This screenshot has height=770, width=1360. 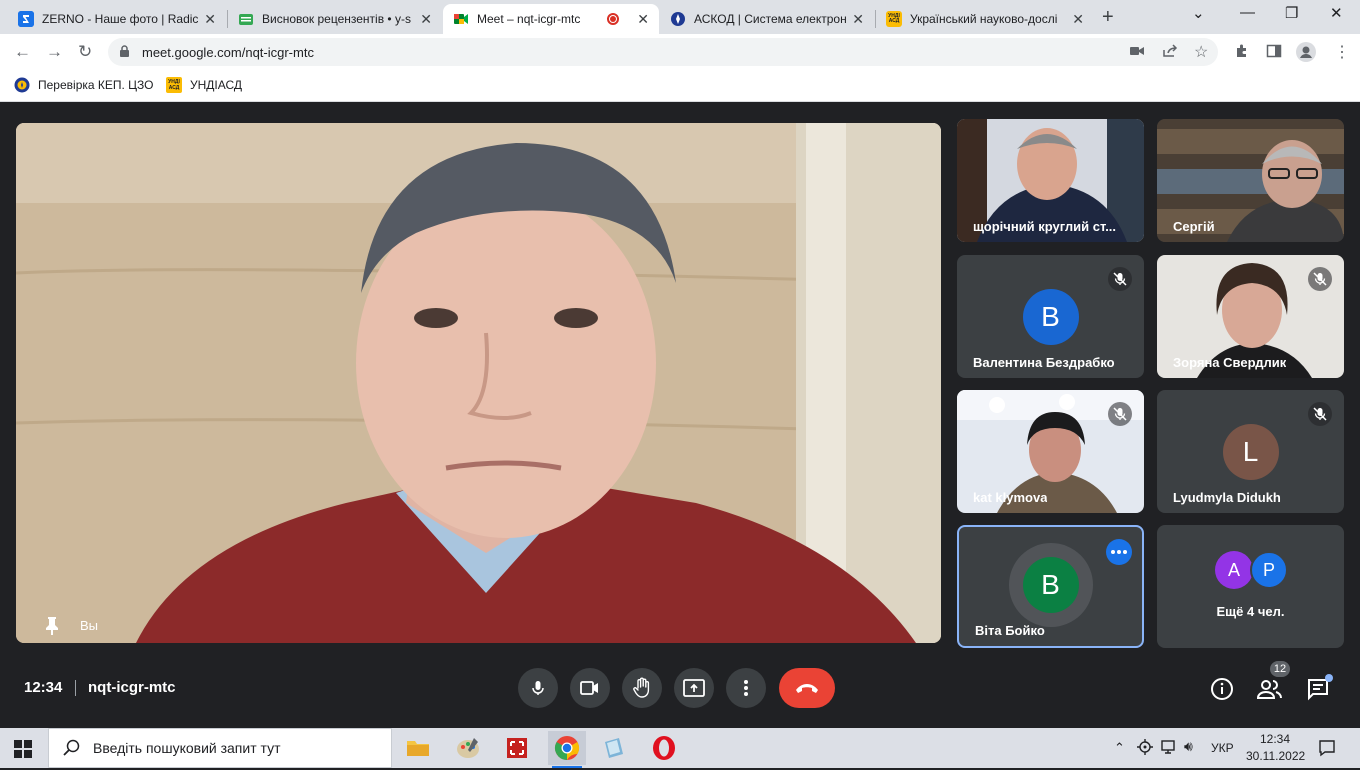 I want to click on leave-call-button, so click(x=807, y=688).